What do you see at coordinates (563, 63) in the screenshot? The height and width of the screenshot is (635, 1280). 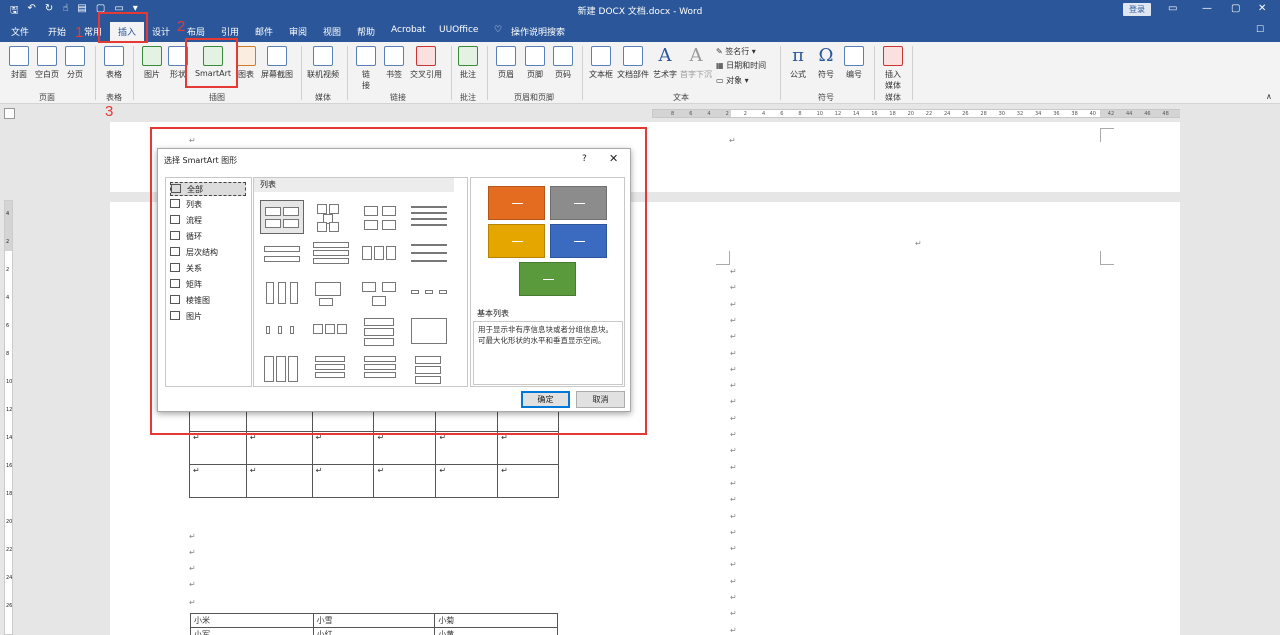 I see `page-number-button: 页码` at bounding box center [563, 63].